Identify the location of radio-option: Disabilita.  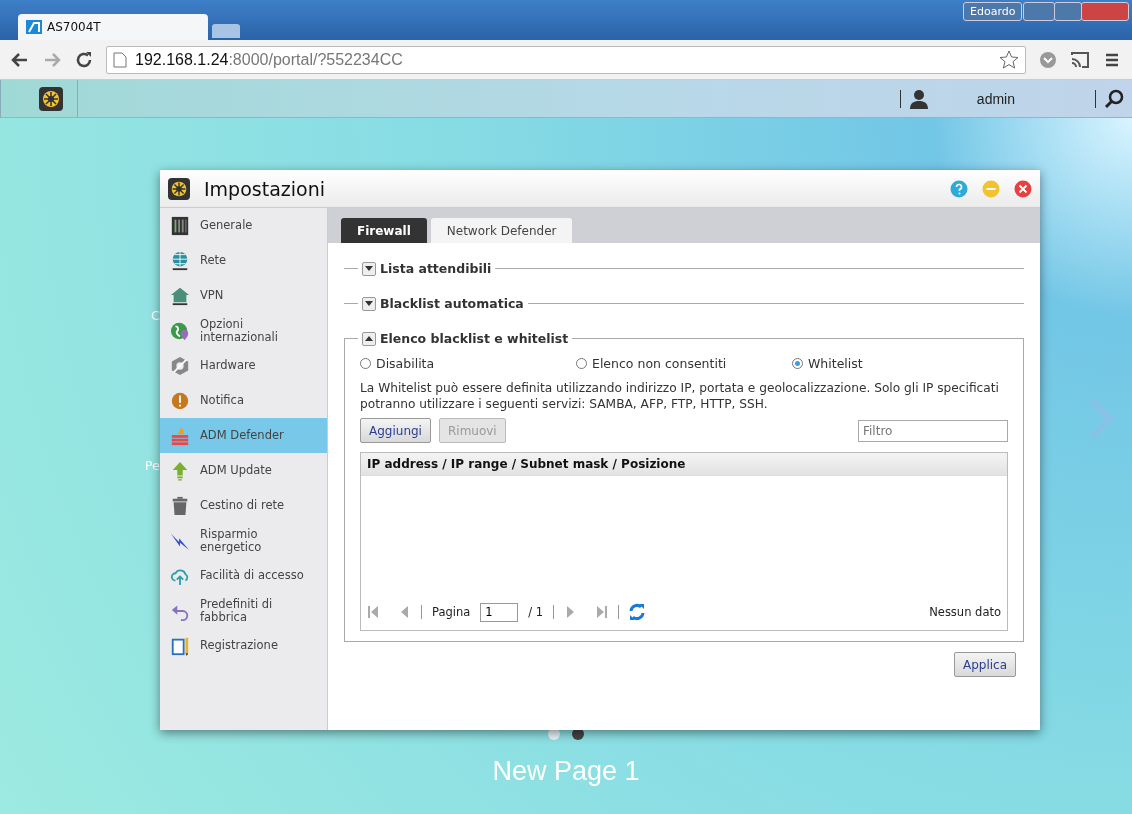
(468, 363).